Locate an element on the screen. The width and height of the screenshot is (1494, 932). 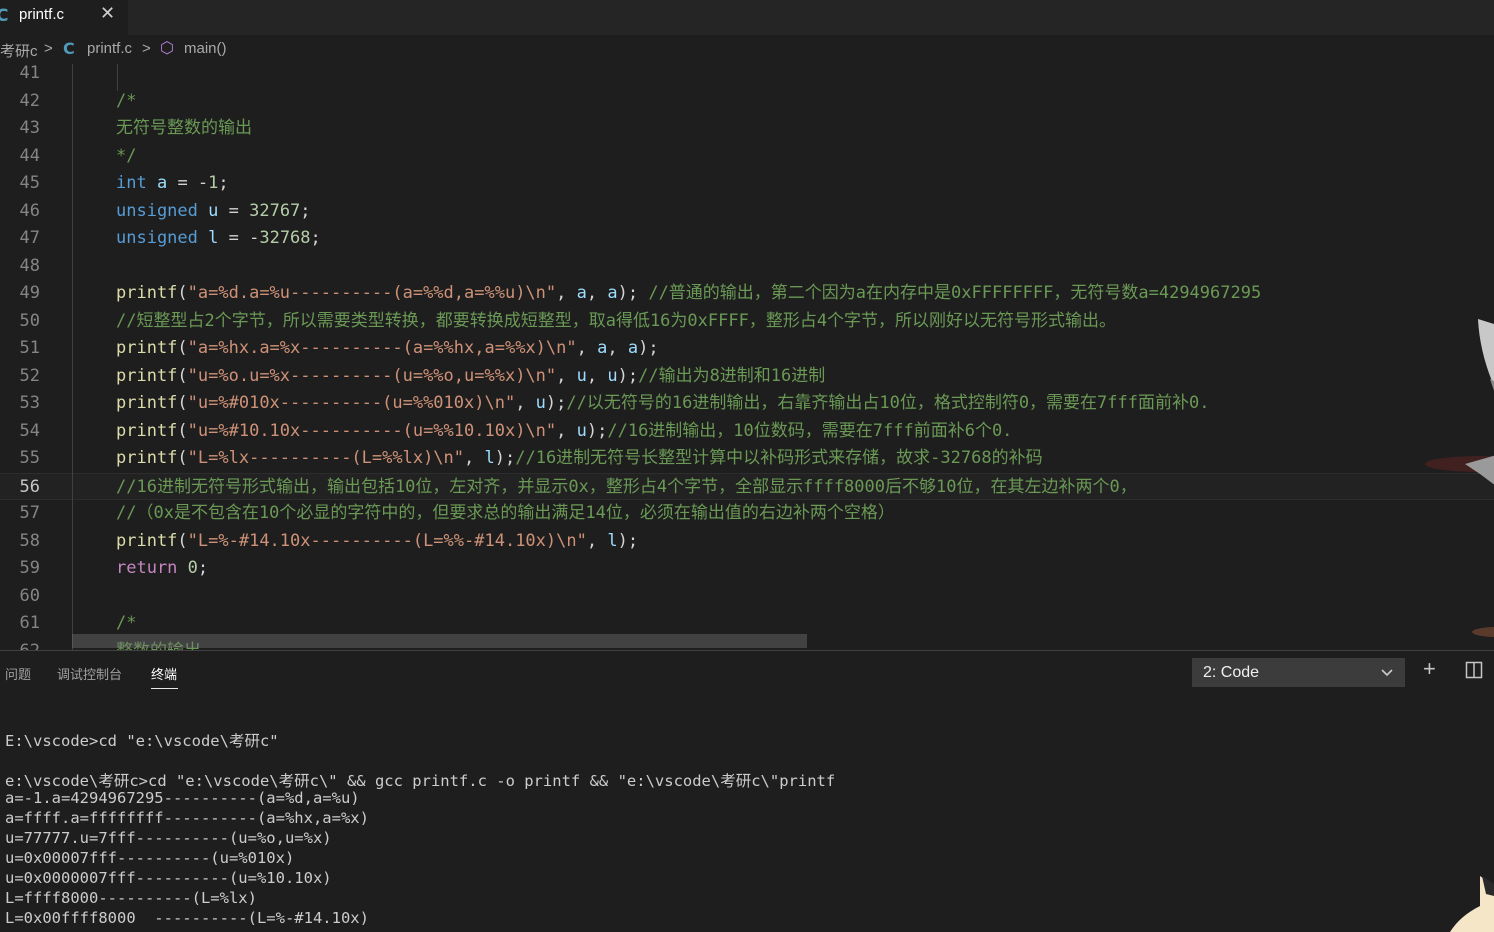
line-number: 45 is located at coordinates (29, 183).